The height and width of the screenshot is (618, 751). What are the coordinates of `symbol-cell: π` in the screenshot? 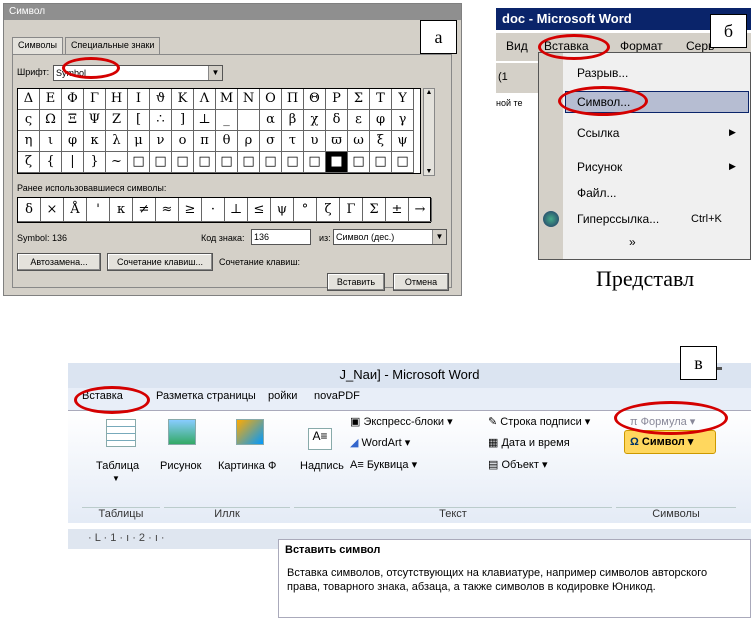 It's located at (205, 141).